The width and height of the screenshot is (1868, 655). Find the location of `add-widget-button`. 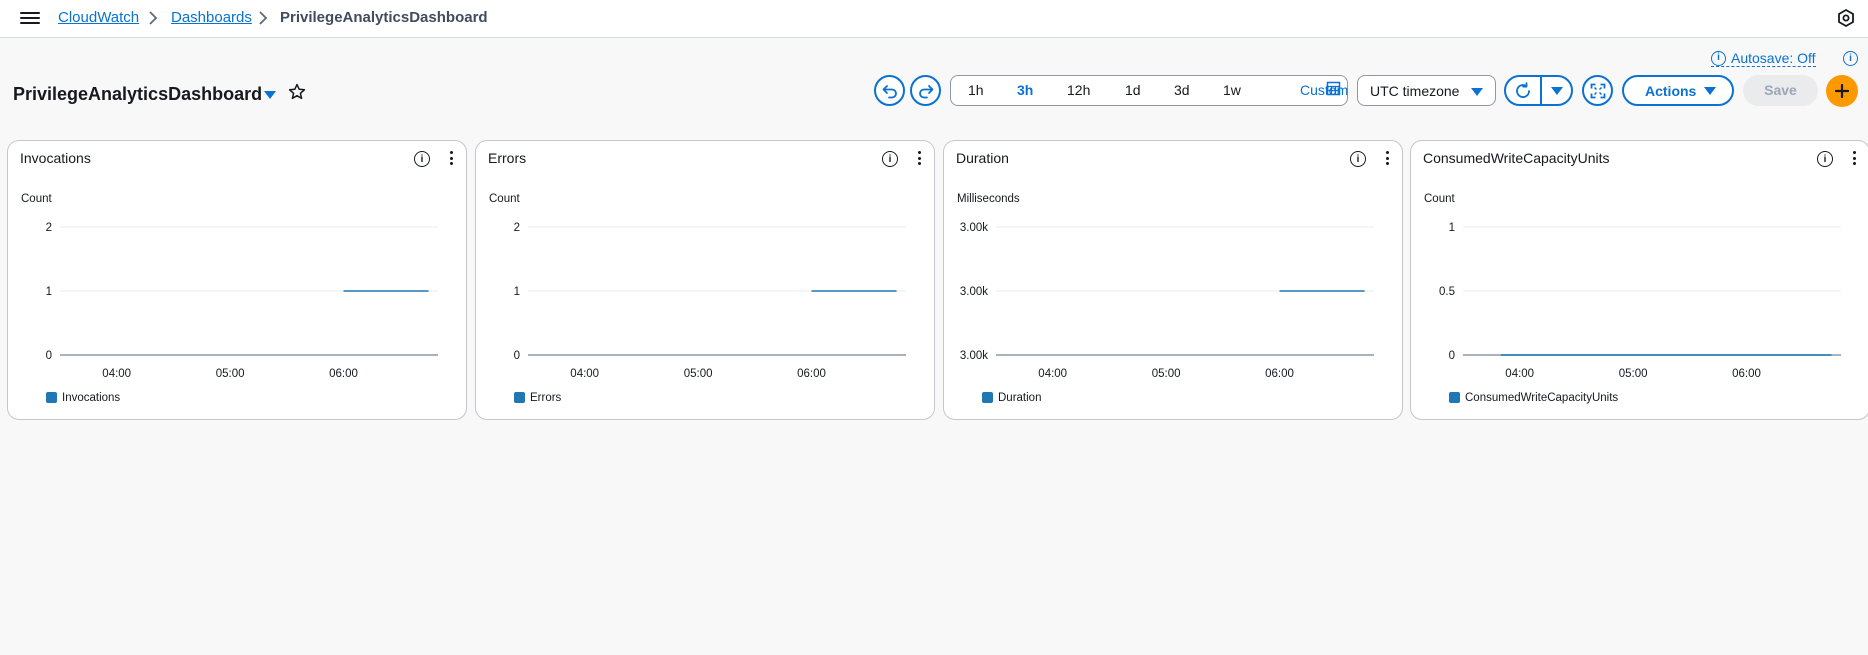

add-widget-button is located at coordinates (1842, 91).